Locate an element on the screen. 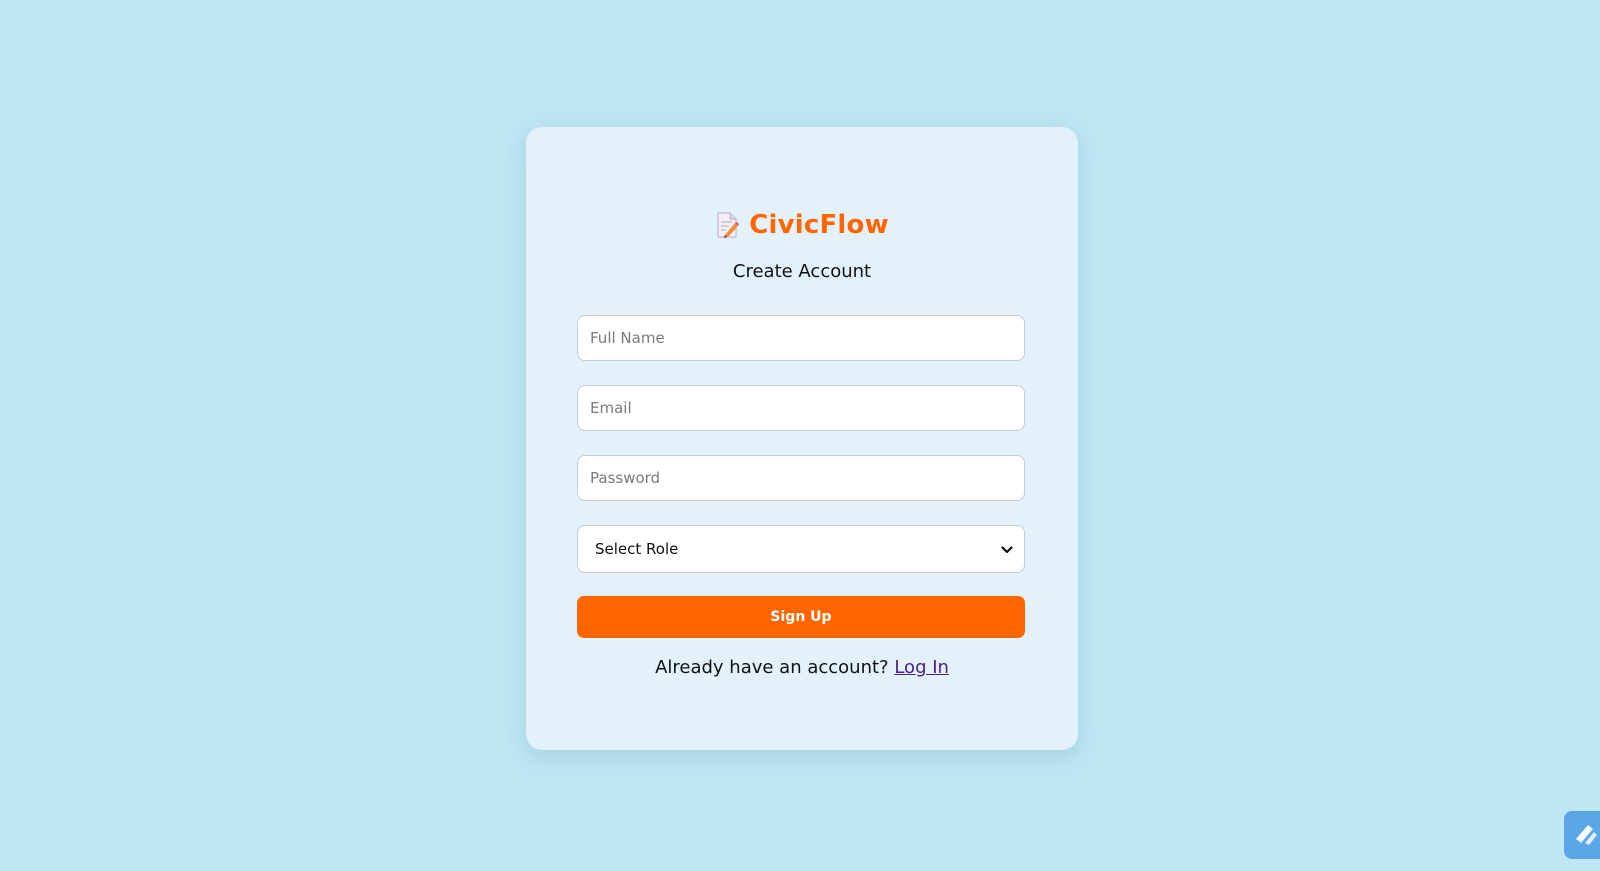  memo-icon is located at coordinates (727, 225).